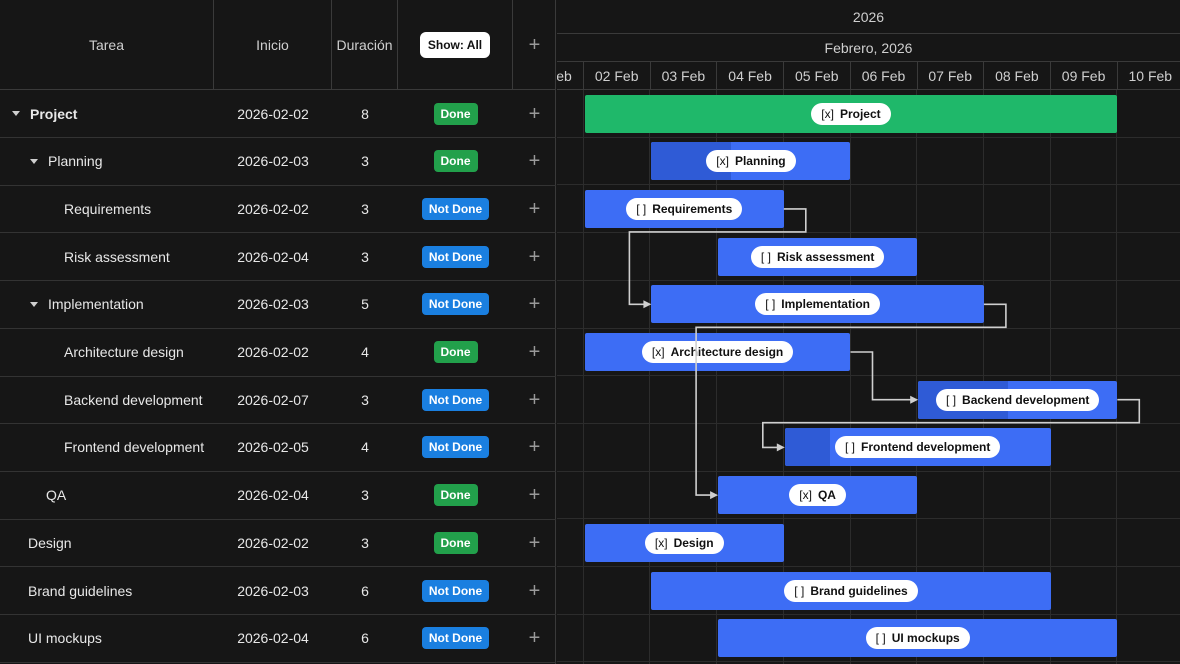 The height and width of the screenshot is (664, 1180). I want to click on task-name-cell: Architecture design, so click(107, 352).